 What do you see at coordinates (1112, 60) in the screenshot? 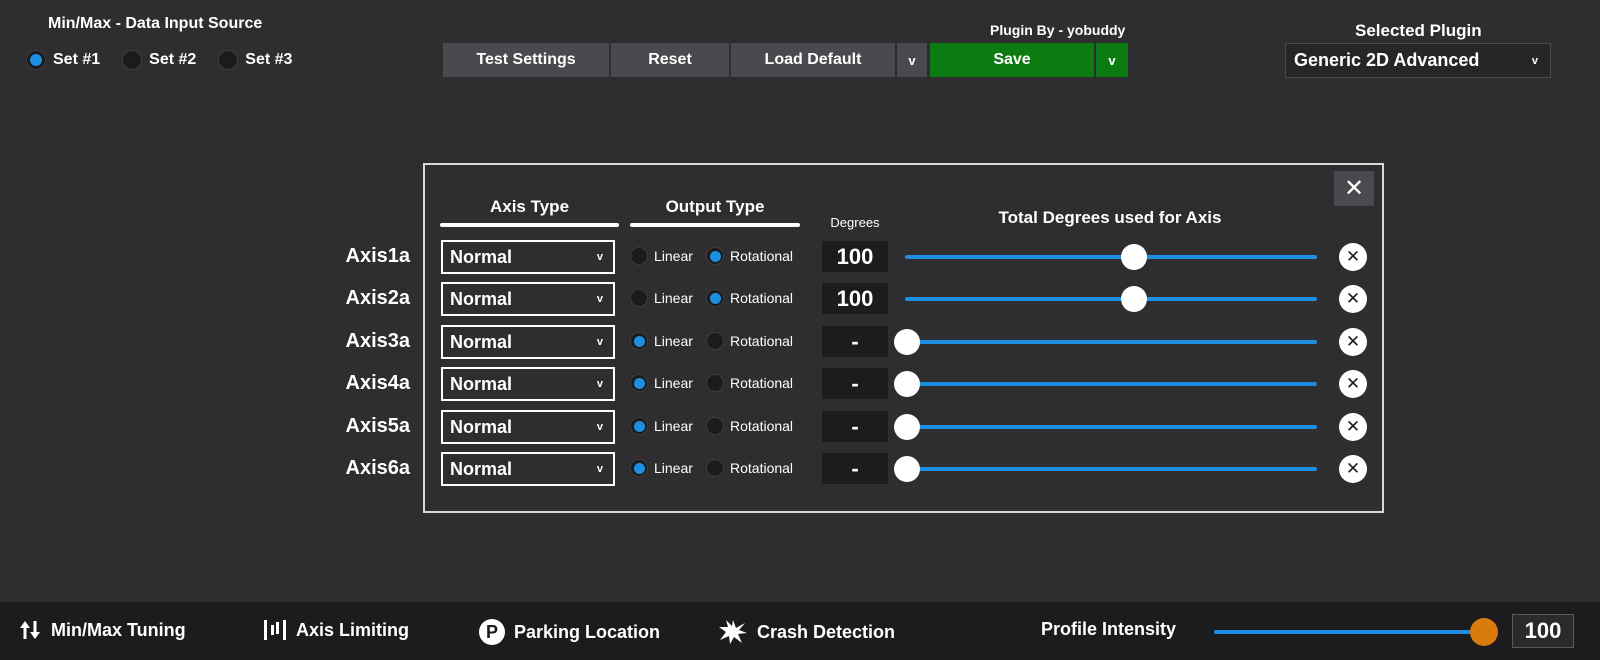
I see `save-dropdown-button: v` at bounding box center [1112, 60].